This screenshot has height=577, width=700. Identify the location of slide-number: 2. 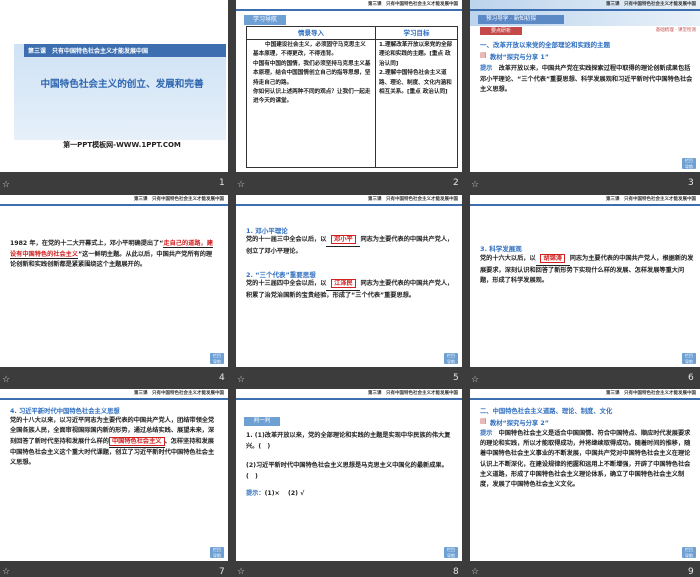
(456, 183).